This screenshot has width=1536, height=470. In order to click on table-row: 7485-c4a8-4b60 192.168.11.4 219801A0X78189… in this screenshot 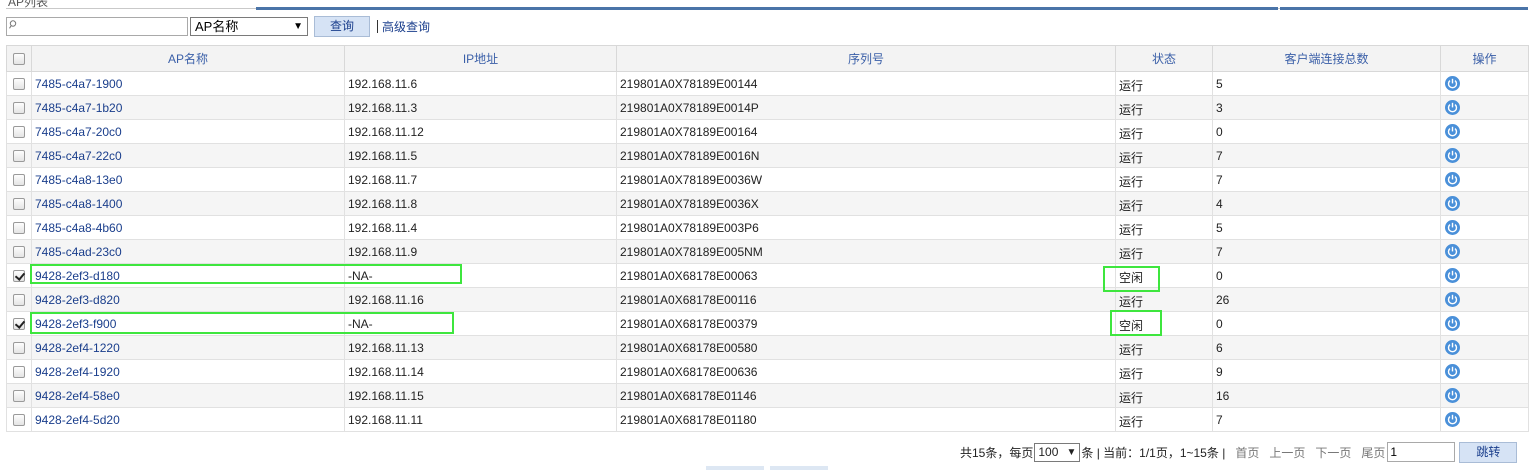, I will do `click(767, 227)`.